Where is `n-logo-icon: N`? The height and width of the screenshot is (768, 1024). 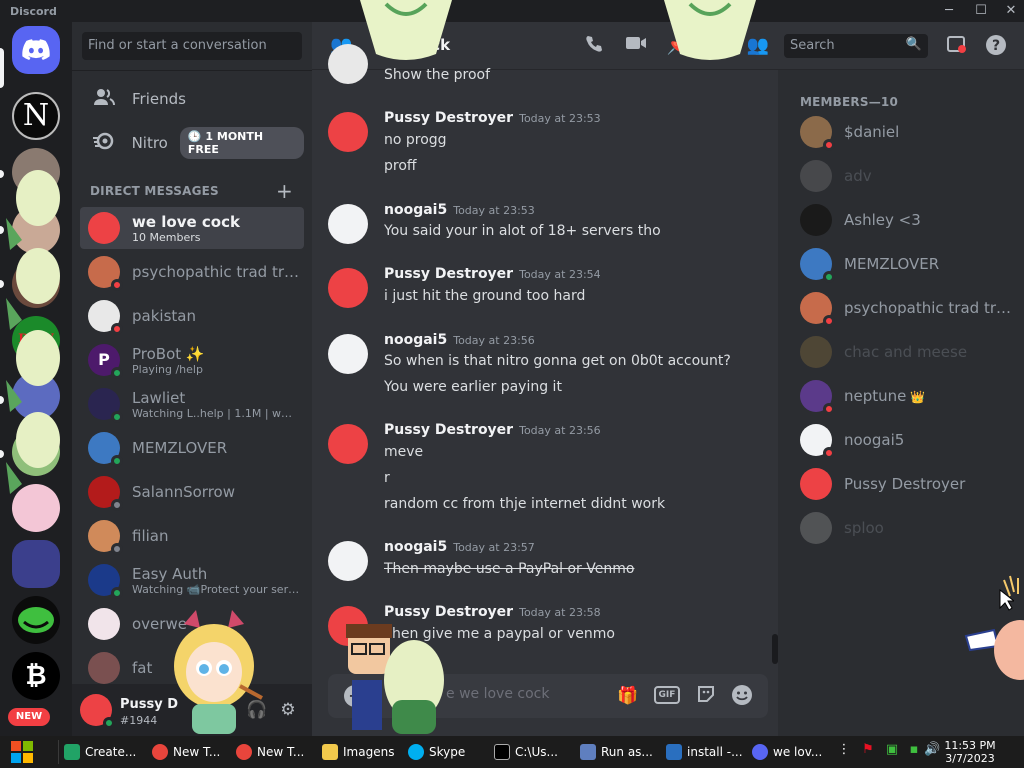 n-logo-icon: N is located at coordinates (36, 115).